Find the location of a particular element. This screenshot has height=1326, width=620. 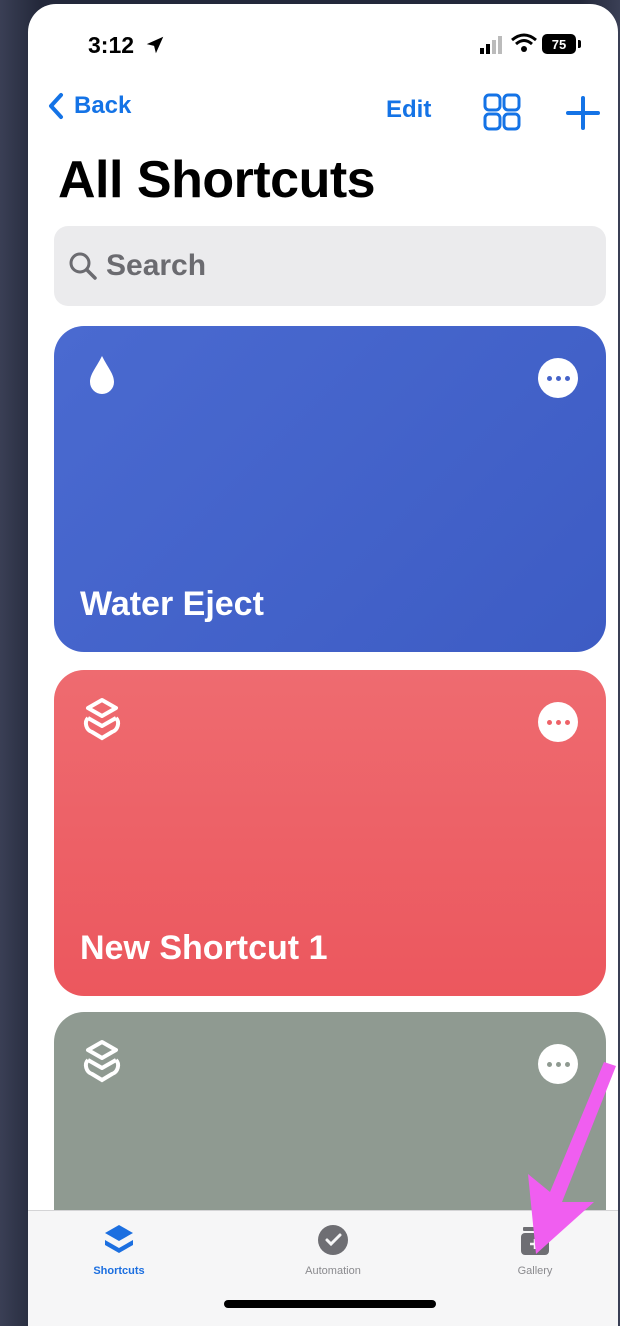

back-button: Back is located at coordinates (88, 106).